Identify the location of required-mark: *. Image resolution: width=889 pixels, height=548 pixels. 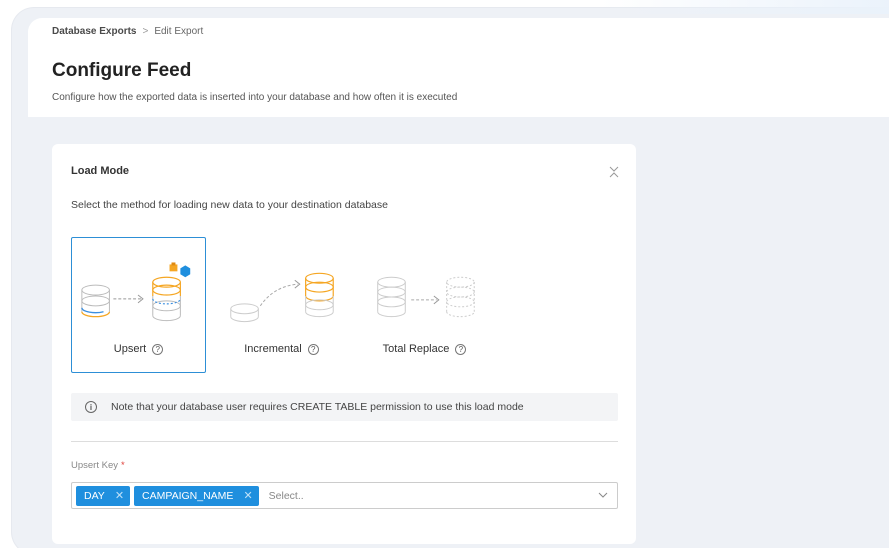
(123, 465).